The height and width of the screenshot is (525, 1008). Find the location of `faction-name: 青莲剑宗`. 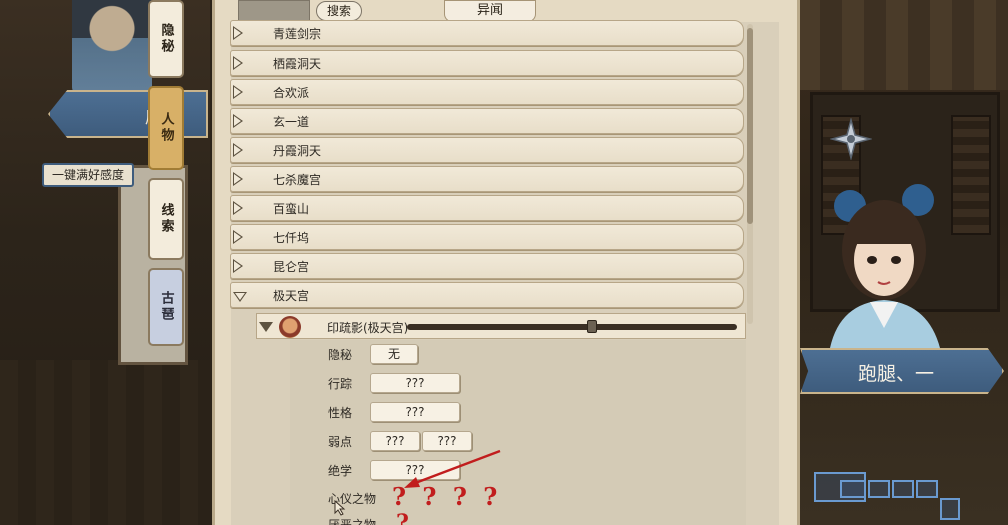

faction-name: 青莲剑宗 is located at coordinates (297, 34).